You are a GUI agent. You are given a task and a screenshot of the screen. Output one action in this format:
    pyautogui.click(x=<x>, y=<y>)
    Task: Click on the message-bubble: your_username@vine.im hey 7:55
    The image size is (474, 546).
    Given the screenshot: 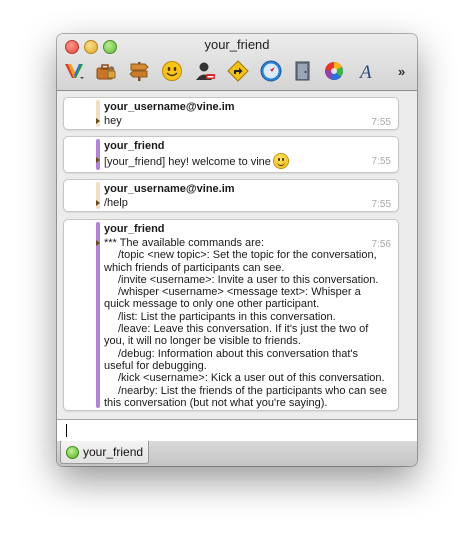 What is the action you would take?
    pyautogui.click(x=231, y=113)
    